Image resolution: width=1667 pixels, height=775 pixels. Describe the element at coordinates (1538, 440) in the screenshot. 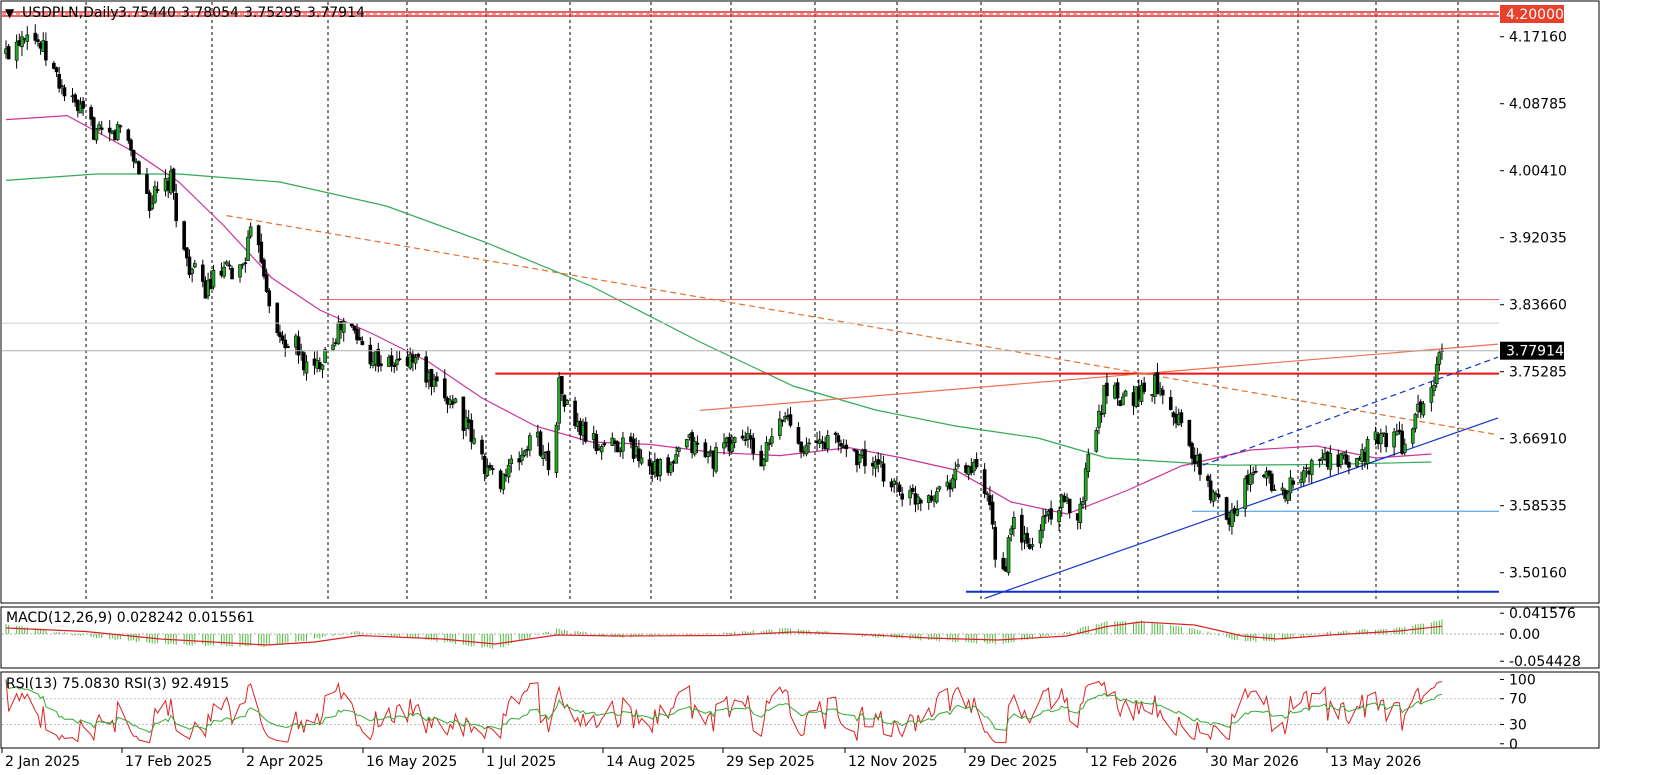

I see `price-tick-label: 3.66910` at that location.